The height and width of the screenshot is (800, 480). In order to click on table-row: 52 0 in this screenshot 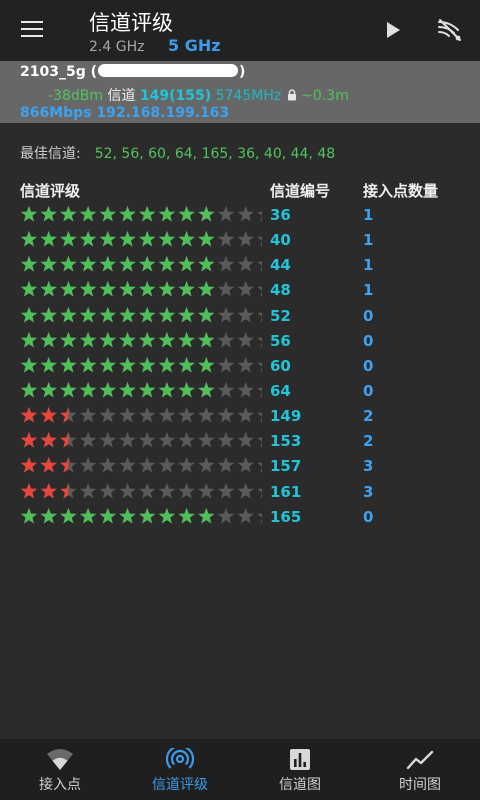, I will do `click(240, 315)`.